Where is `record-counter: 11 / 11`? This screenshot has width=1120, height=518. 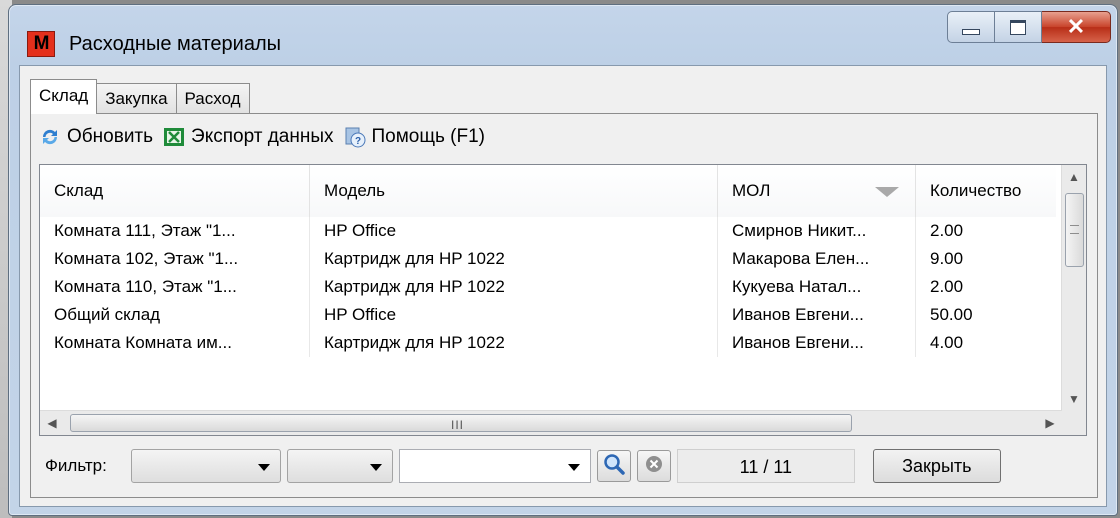 record-counter: 11 / 11 is located at coordinates (765, 466).